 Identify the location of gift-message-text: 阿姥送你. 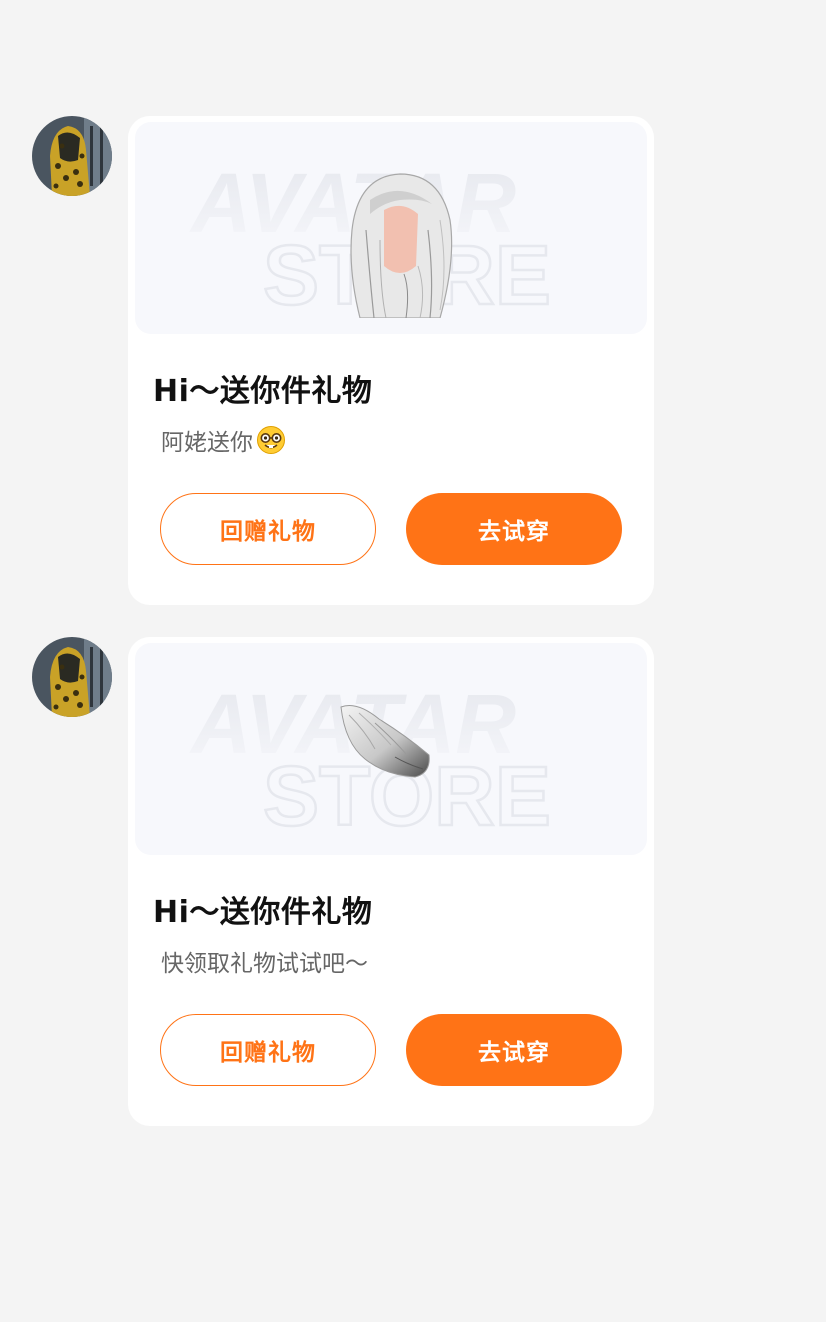
(223, 440).